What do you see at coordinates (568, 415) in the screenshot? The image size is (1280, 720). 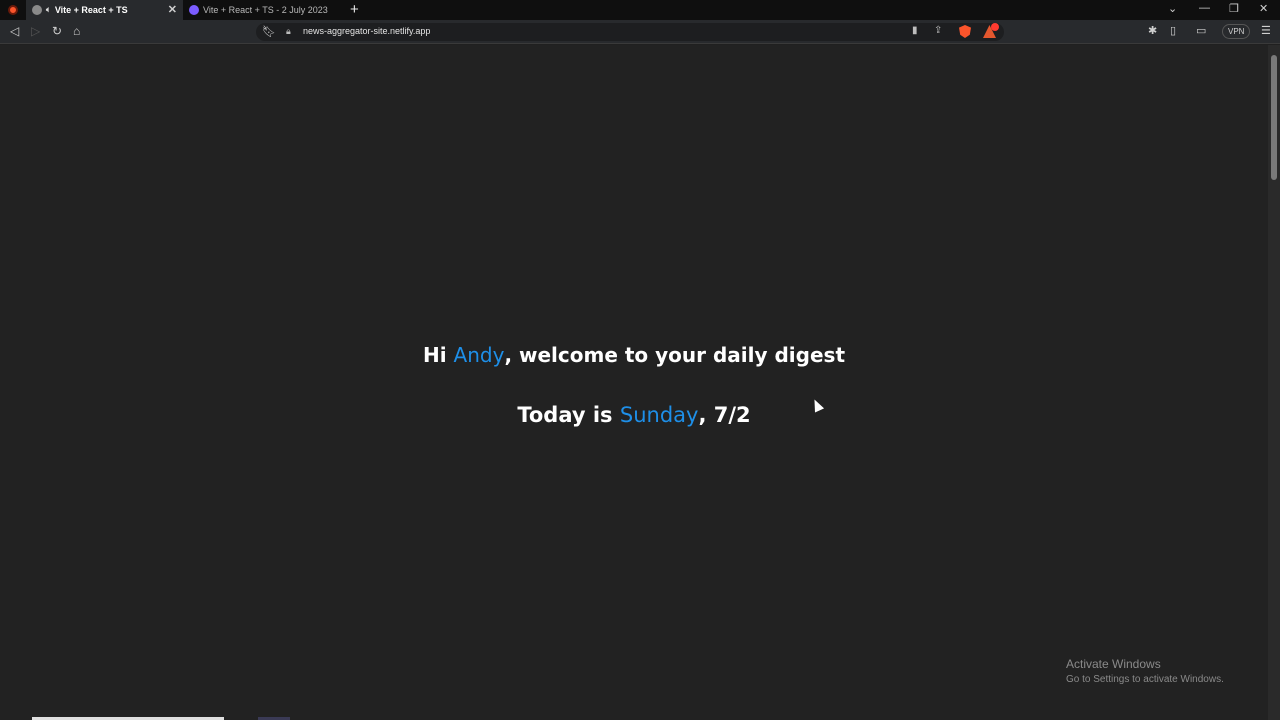 I see `date-prefix: Today is` at bounding box center [568, 415].